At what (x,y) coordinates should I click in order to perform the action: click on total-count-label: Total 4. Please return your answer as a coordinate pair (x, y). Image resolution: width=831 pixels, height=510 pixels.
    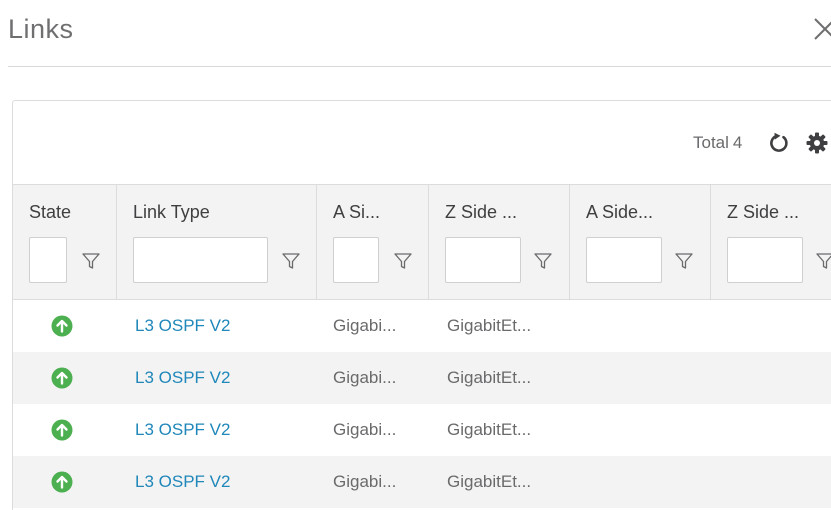
    Looking at the image, I should click on (717, 143).